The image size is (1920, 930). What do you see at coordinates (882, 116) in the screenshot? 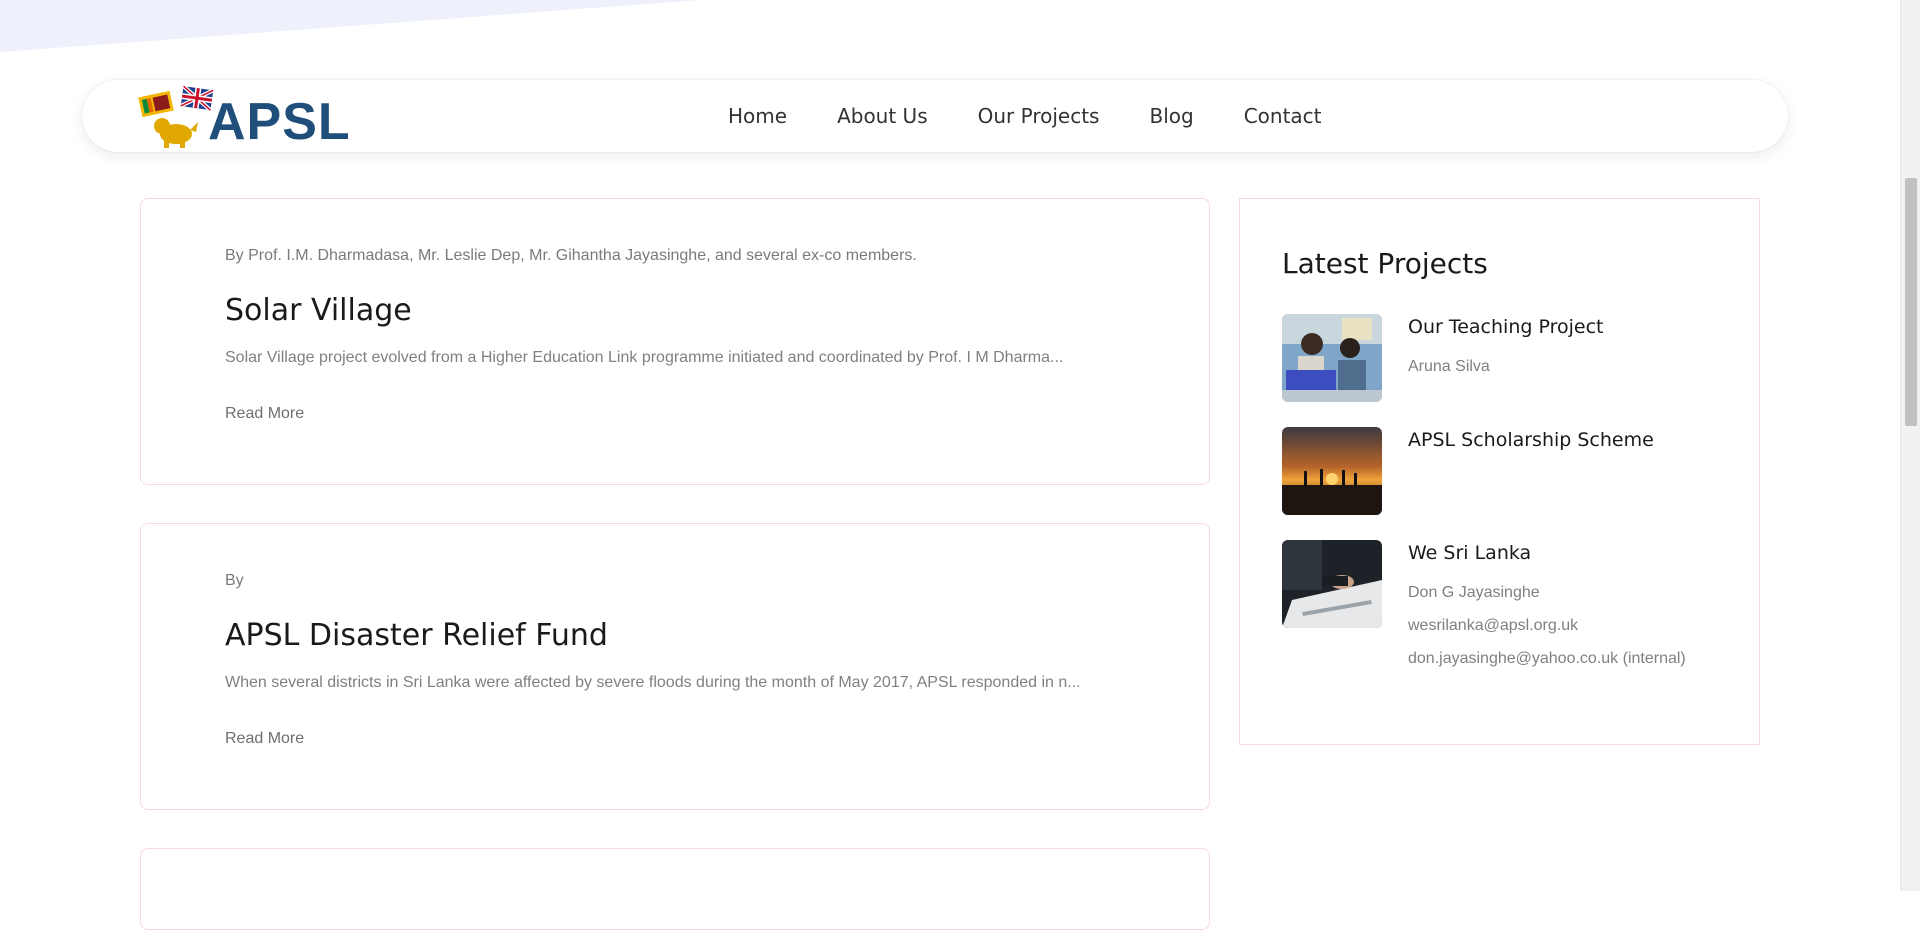
I see `nav-about-us: About Us` at bounding box center [882, 116].